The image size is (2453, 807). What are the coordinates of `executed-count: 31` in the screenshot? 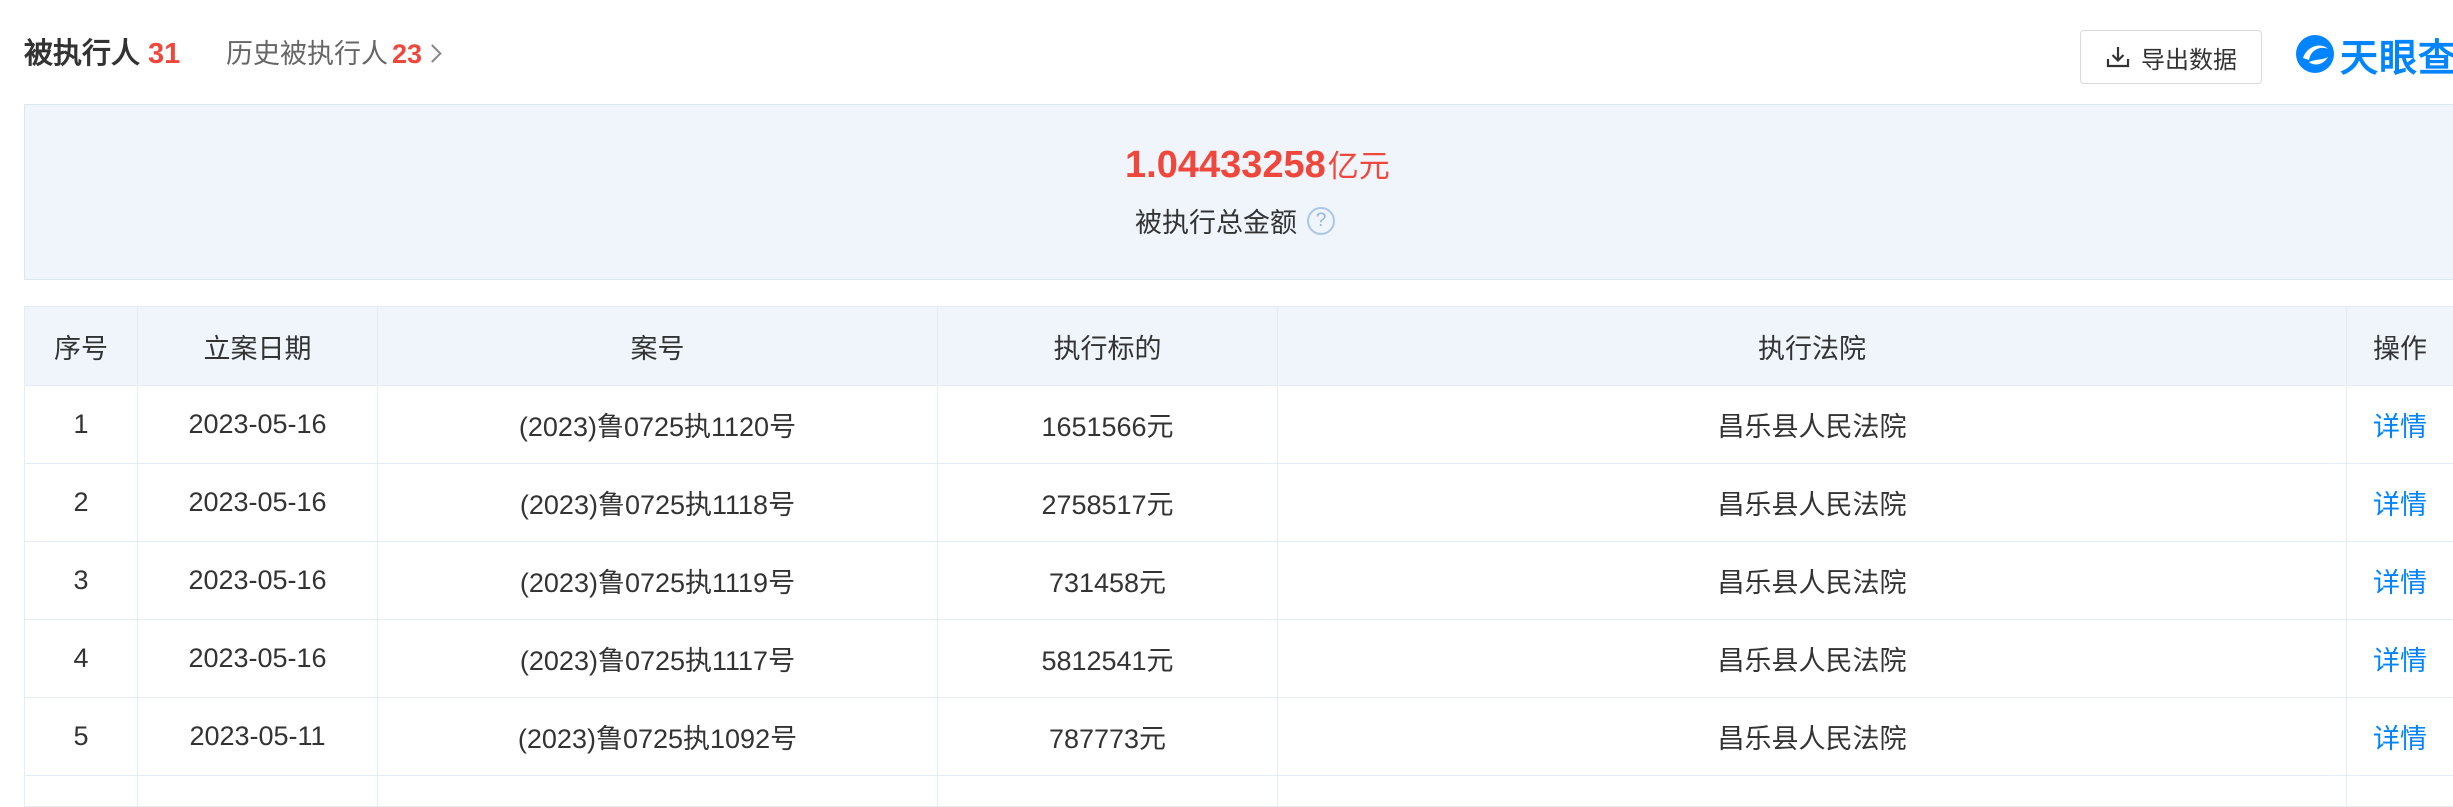 It's located at (164, 54).